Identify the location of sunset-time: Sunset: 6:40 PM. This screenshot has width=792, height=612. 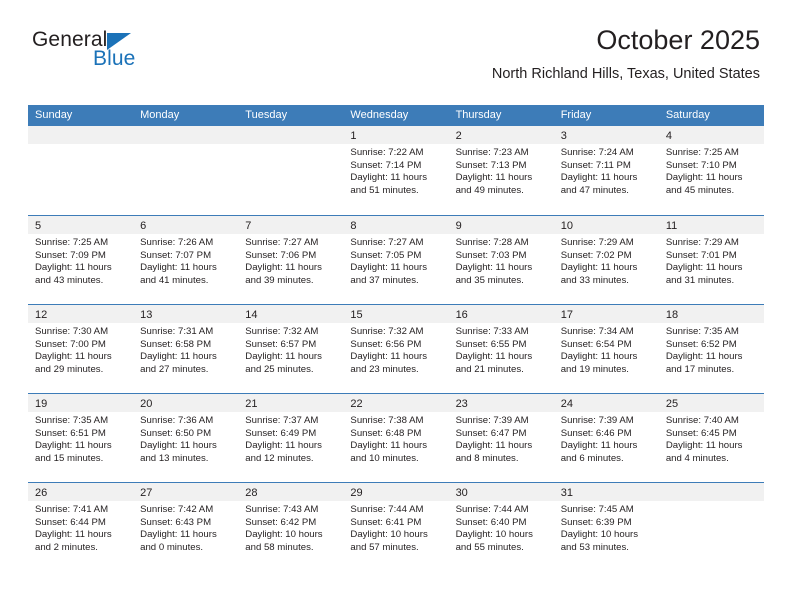
(491, 522).